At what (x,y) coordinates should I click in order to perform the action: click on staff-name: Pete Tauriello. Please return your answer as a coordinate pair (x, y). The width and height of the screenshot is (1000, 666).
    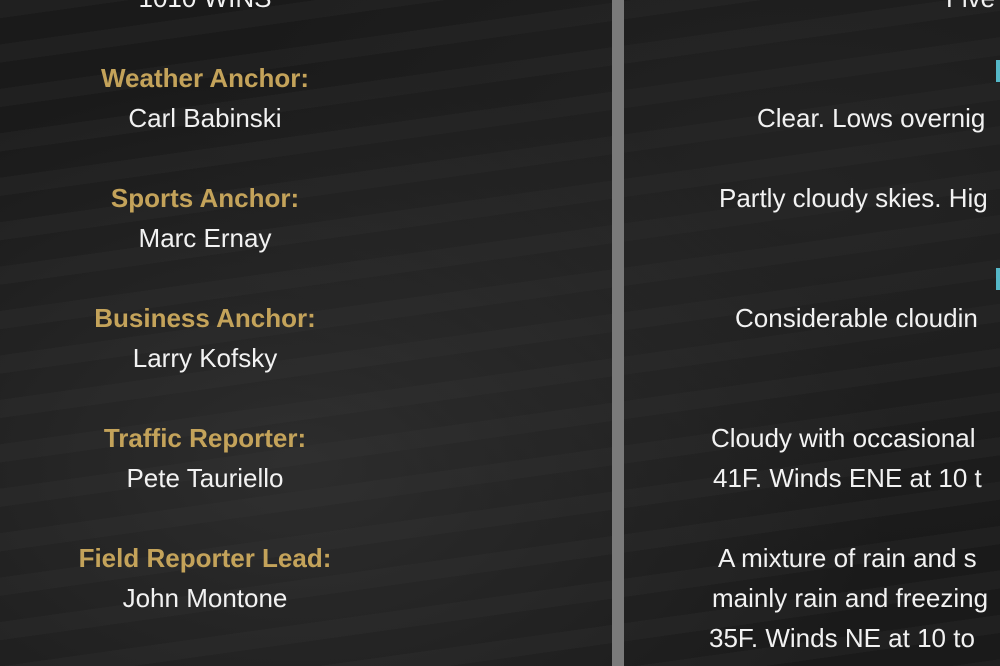
    Looking at the image, I should click on (205, 478).